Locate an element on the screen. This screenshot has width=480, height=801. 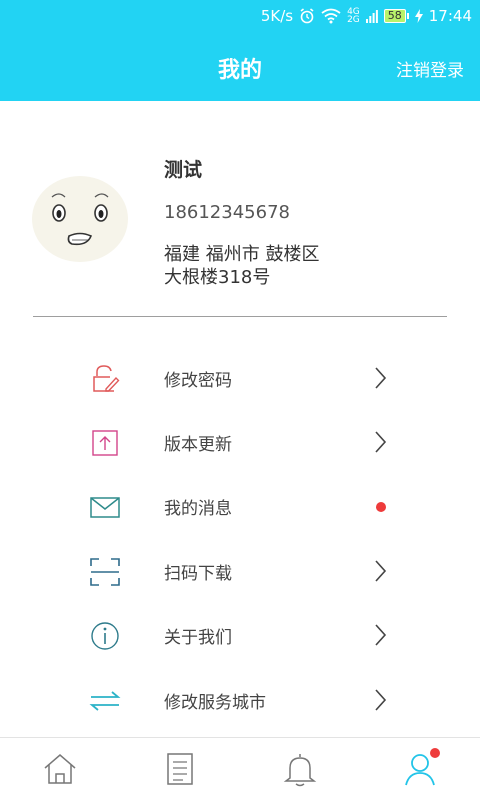
menu-item-scan-download: 扫码下载 is located at coordinates (240, 571).